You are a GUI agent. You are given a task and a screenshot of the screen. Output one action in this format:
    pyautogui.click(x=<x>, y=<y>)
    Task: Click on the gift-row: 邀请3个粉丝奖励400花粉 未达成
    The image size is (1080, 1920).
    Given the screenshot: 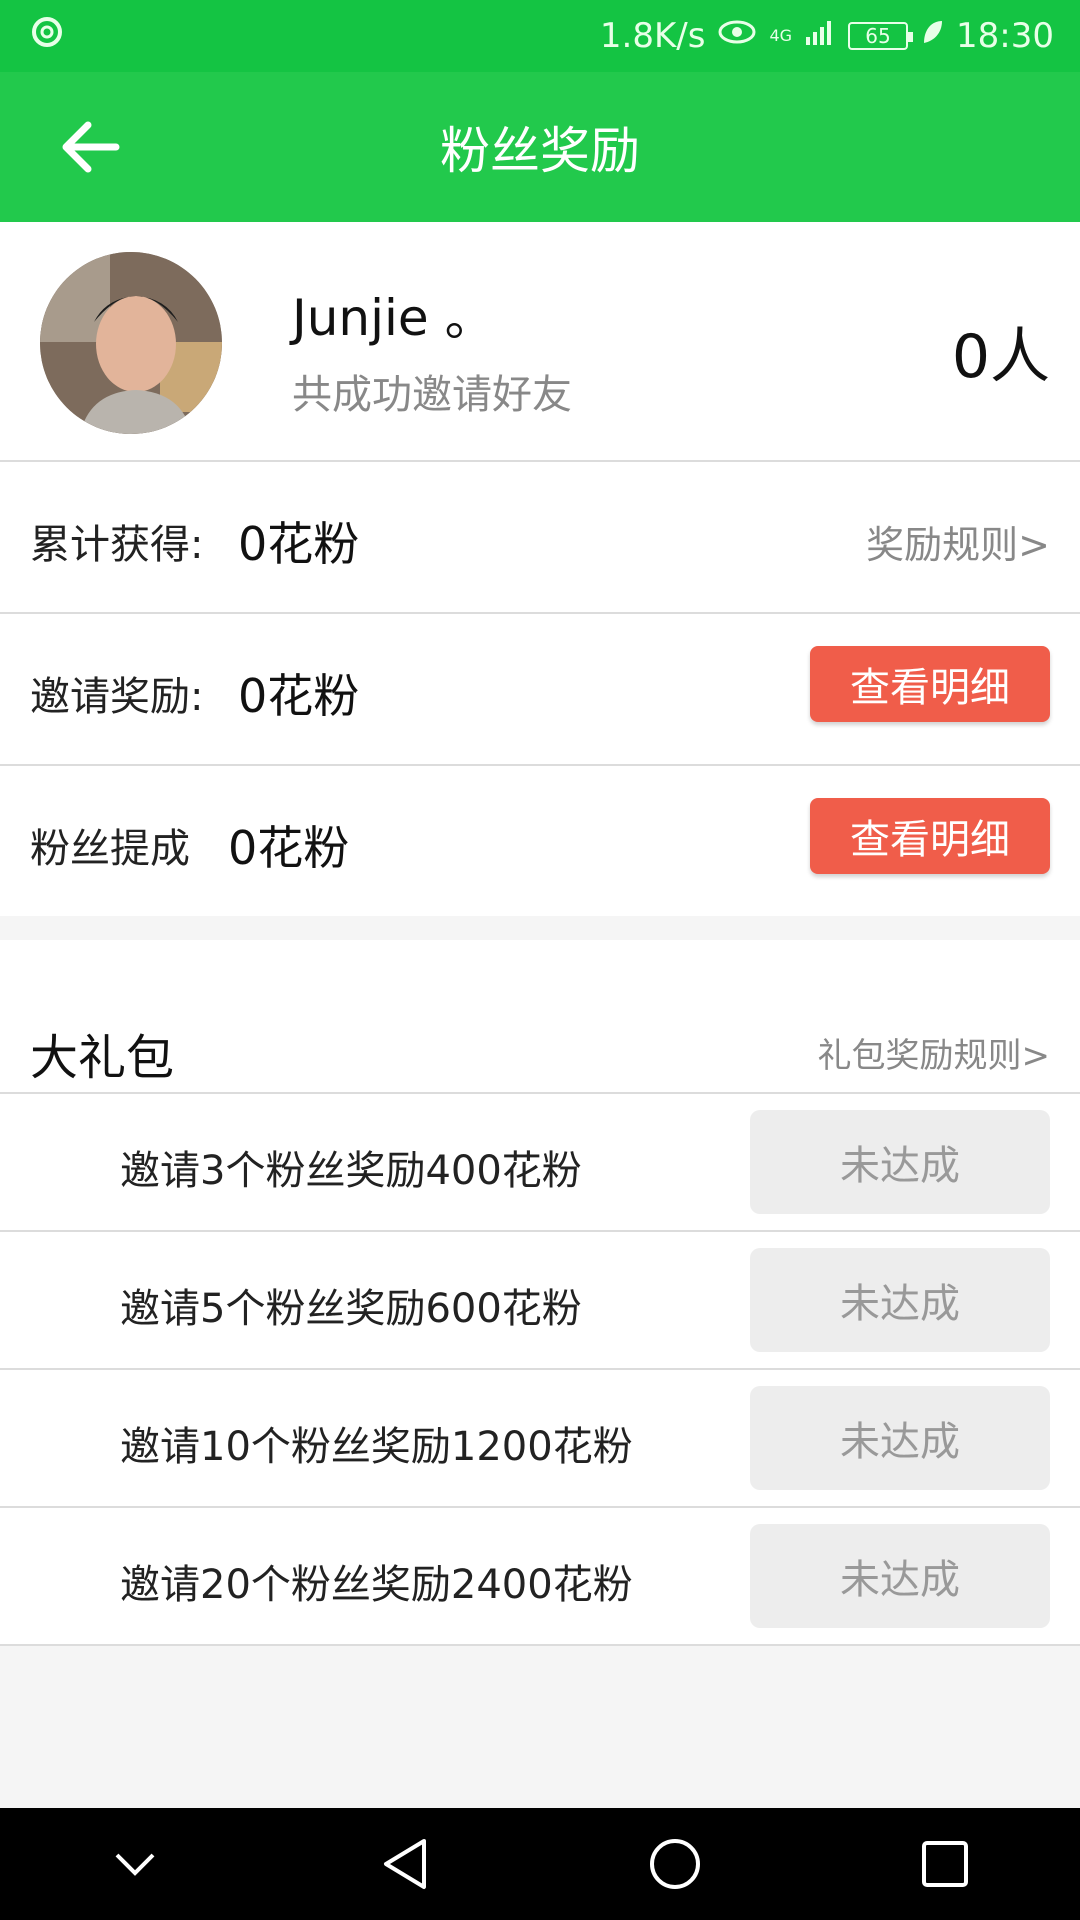 What is the action you would take?
    pyautogui.click(x=540, y=1163)
    